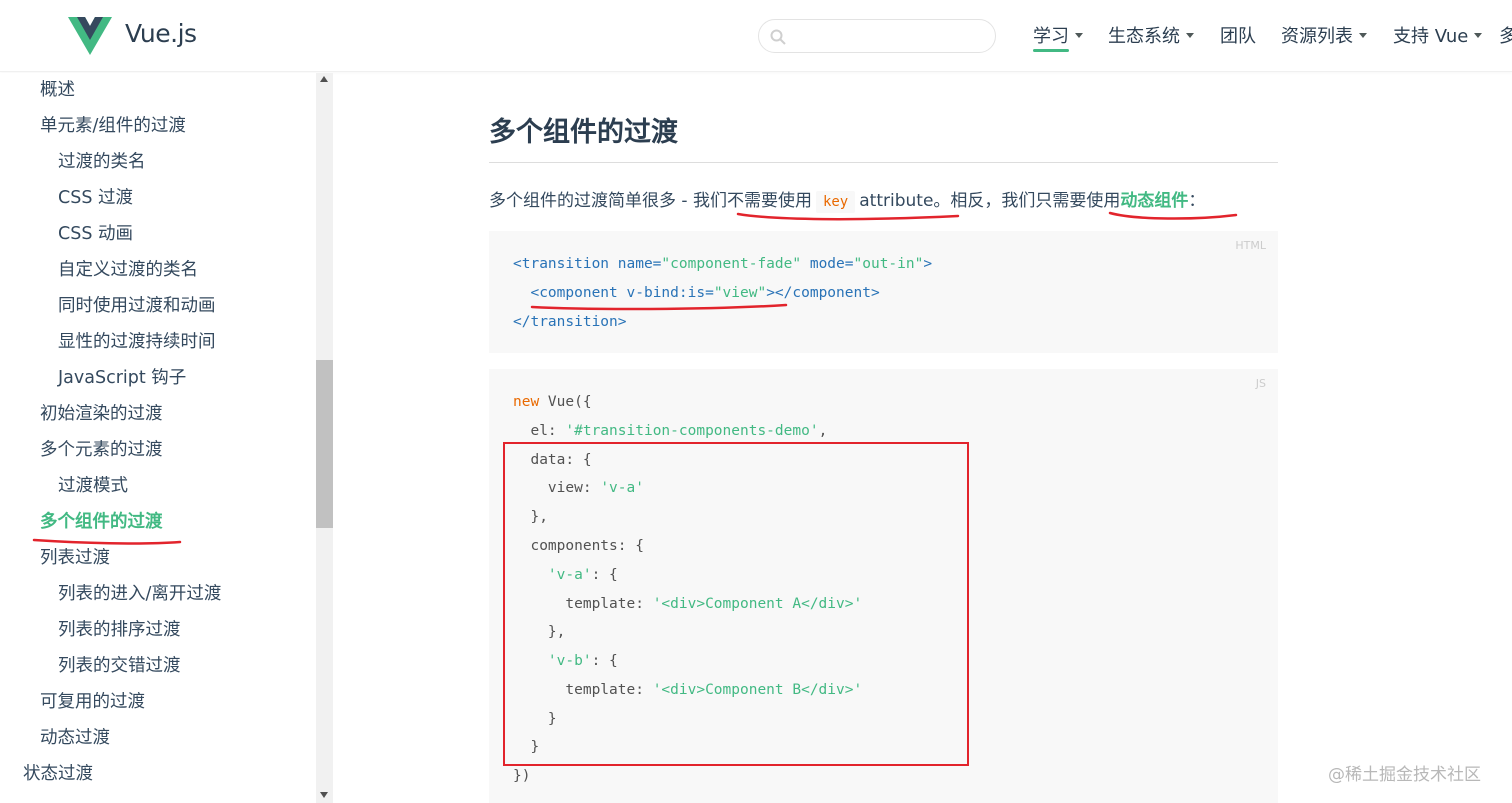 Image resolution: width=1512 pixels, height=803 pixels. I want to click on sidebar-item: JavaScript 钩子, so click(122, 378).